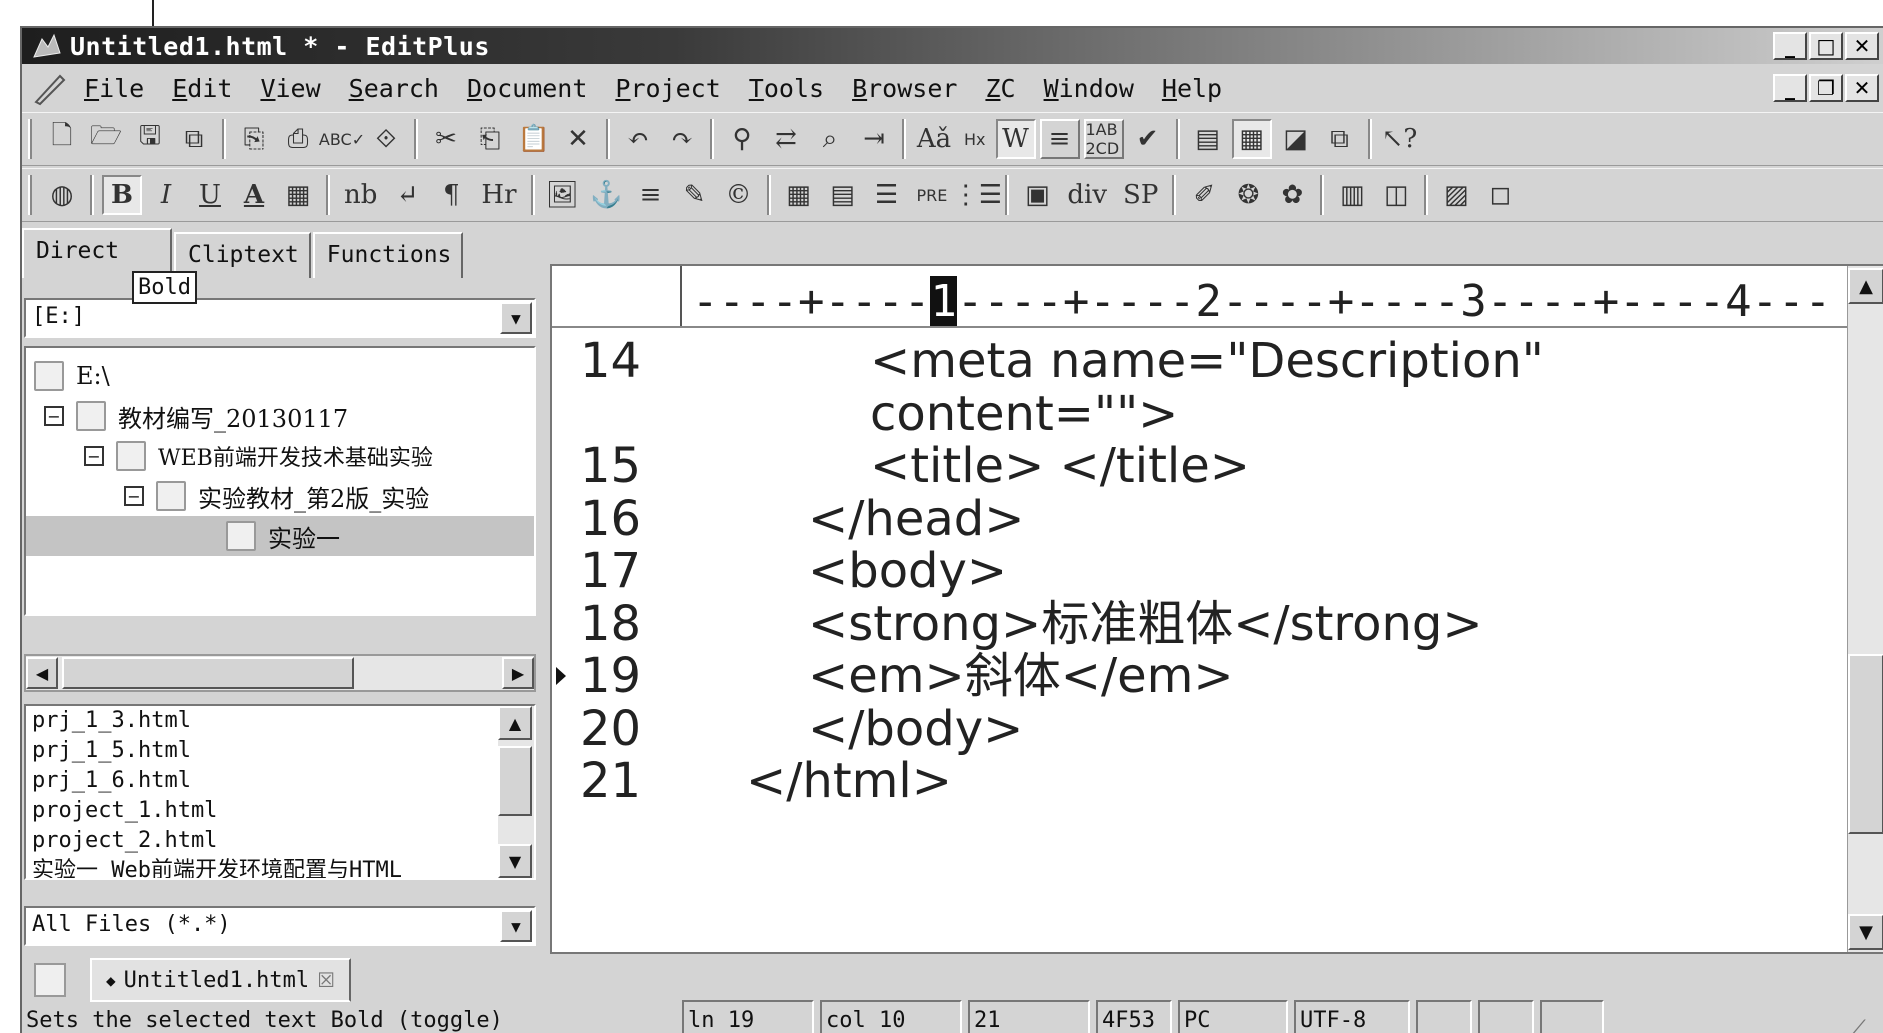  What do you see at coordinates (280, 416) in the screenshot?
I see `tree-item: − 教材编写_20130117` at bounding box center [280, 416].